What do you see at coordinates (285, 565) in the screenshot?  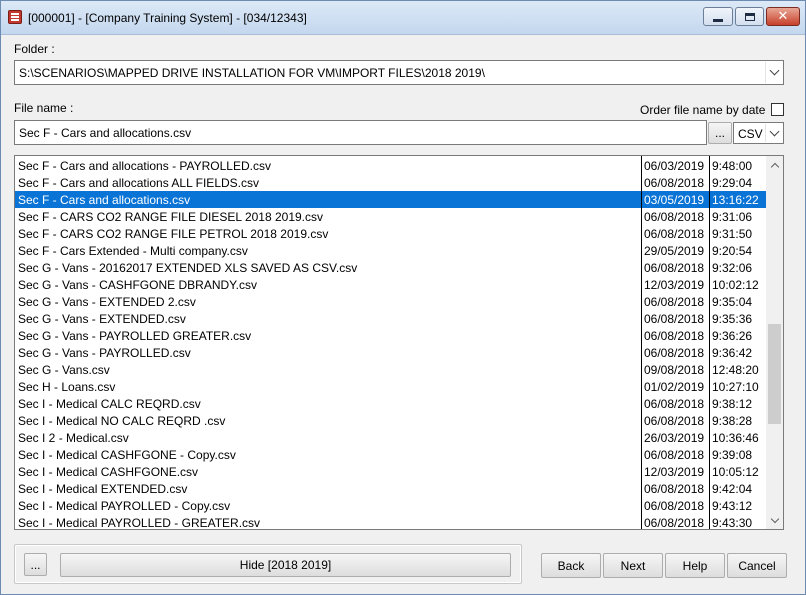 I see `hide-folder-button: Hide [2018 2019]` at bounding box center [285, 565].